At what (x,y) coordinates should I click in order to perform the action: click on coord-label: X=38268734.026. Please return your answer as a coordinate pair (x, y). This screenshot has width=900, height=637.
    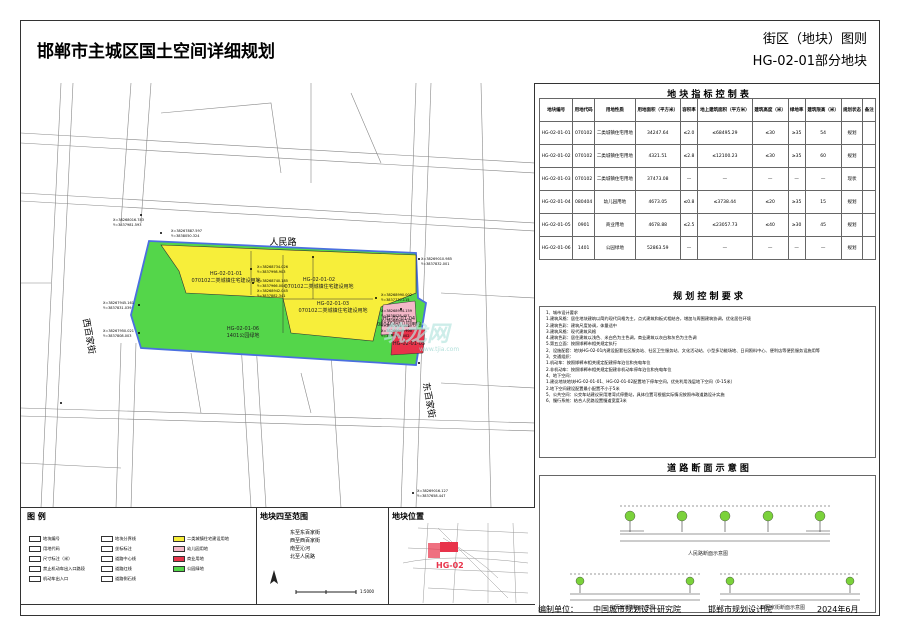
    Looking at the image, I should click on (272, 267).